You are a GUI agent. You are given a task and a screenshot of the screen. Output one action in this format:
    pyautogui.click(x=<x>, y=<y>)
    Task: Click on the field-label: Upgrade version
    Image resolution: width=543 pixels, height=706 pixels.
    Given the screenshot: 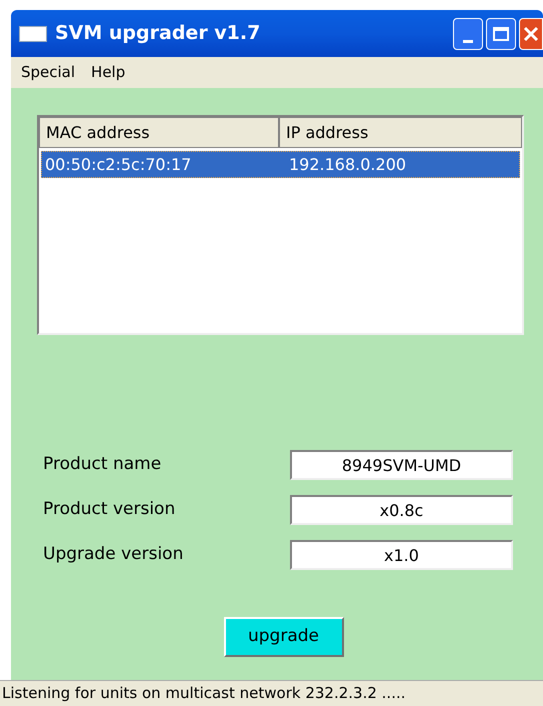 What is the action you would take?
    pyautogui.click(x=113, y=554)
    